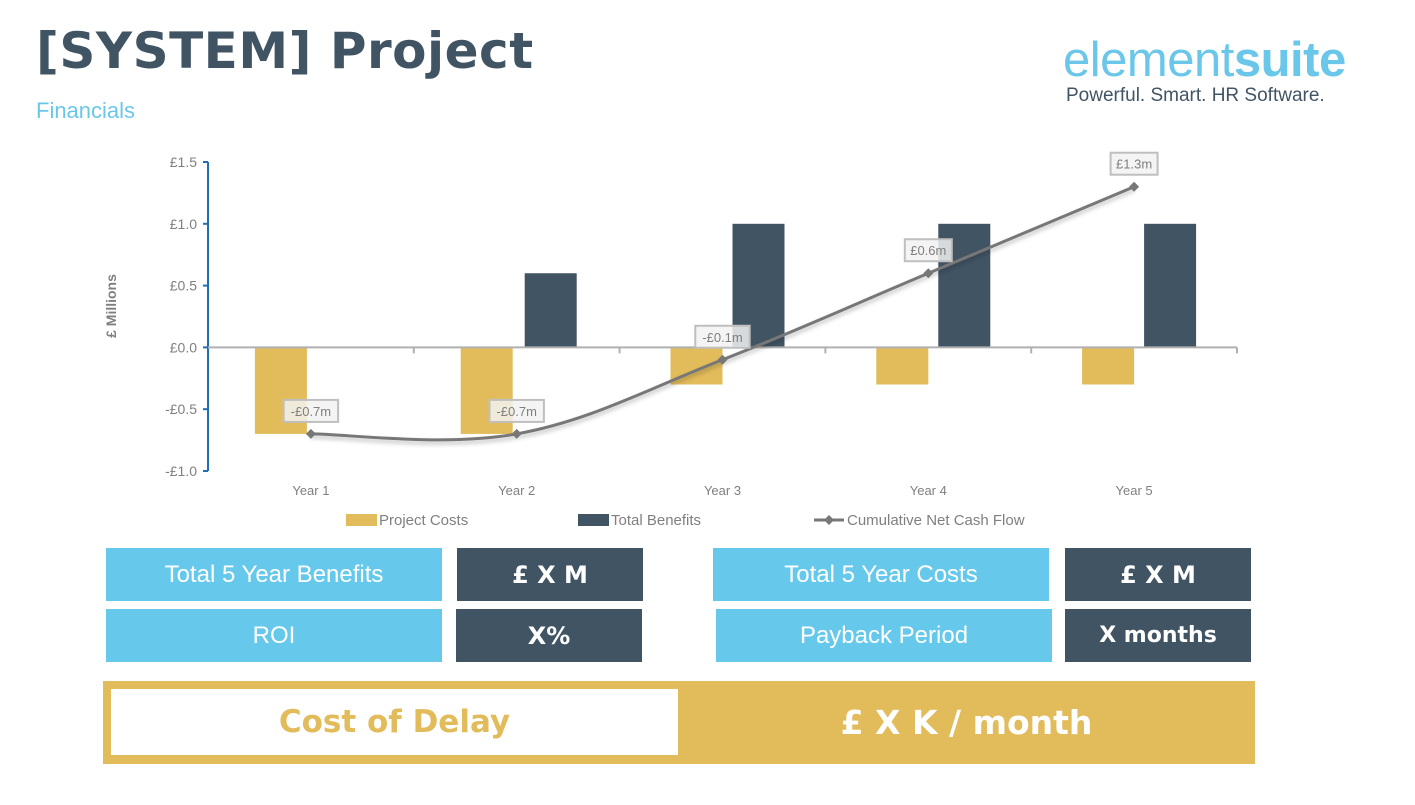 The image size is (1415, 805). Describe the element at coordinates (1195, 95) in the screenshot. I see `logo-tagline: Powerful. Smart. HR Software.` at that location.